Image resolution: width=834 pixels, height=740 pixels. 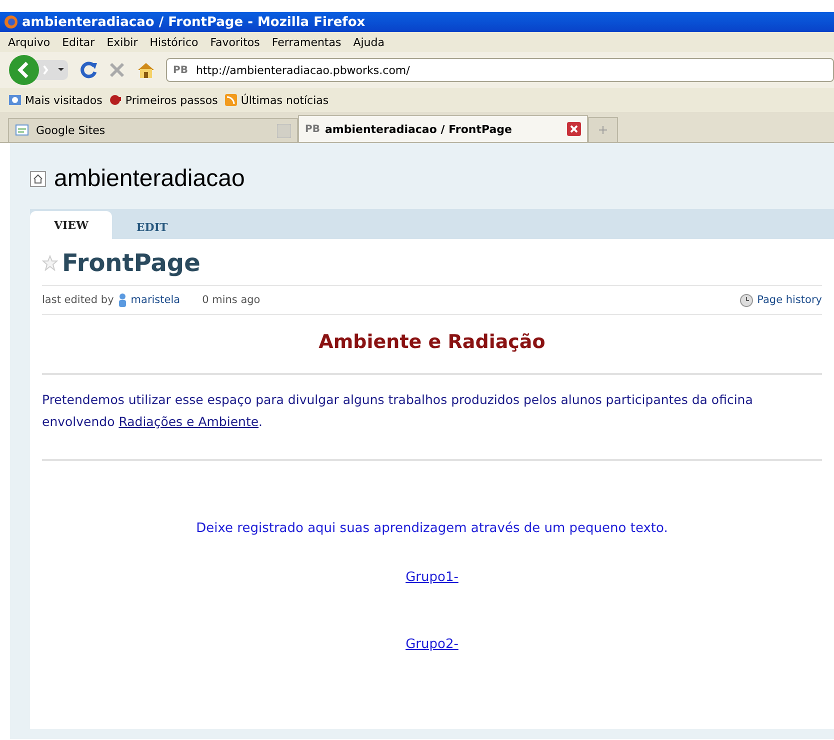 I want to click on feed-icon, so click(x=231, y=100).